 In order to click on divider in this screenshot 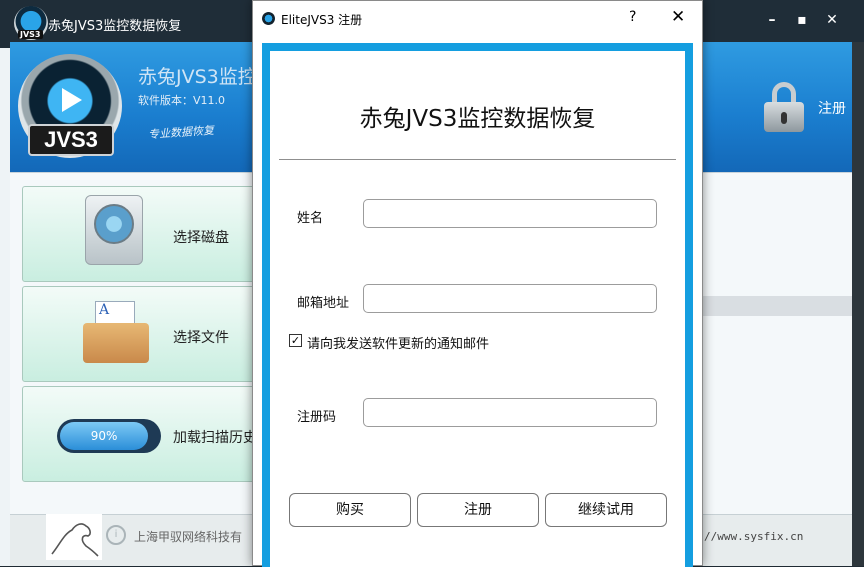, I will do `click(477, 159)`.